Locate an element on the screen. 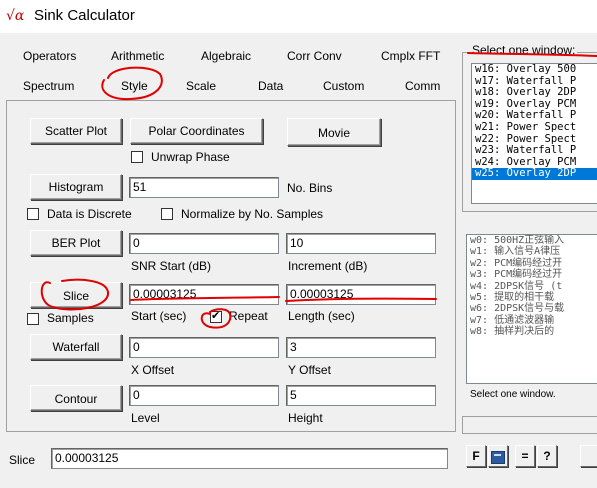  description-item: w8: 抽样判决后的 is located at coordinates (532, 331).